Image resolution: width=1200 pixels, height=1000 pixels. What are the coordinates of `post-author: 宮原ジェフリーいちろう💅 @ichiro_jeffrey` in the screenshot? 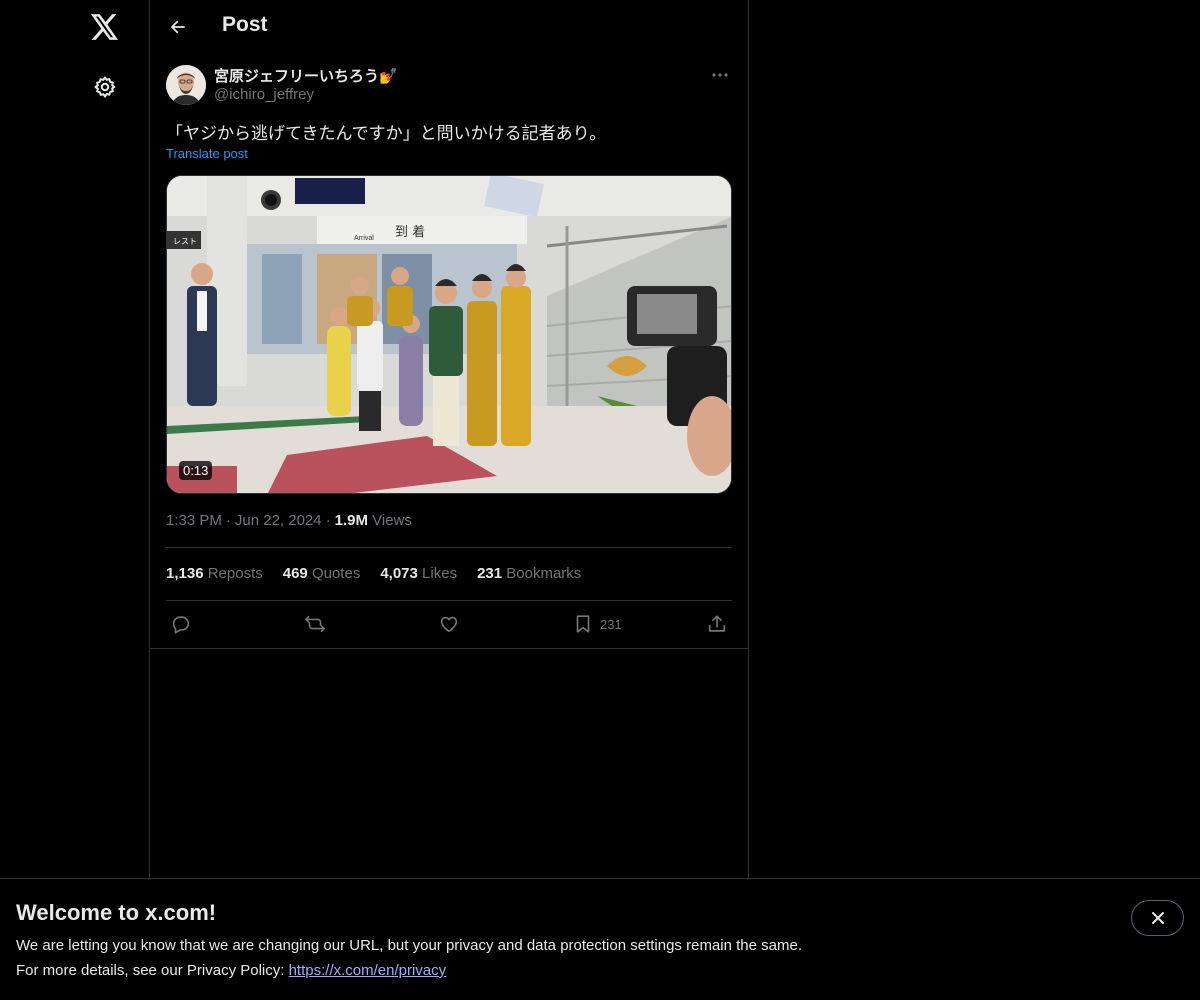 It's located at (449, 86).